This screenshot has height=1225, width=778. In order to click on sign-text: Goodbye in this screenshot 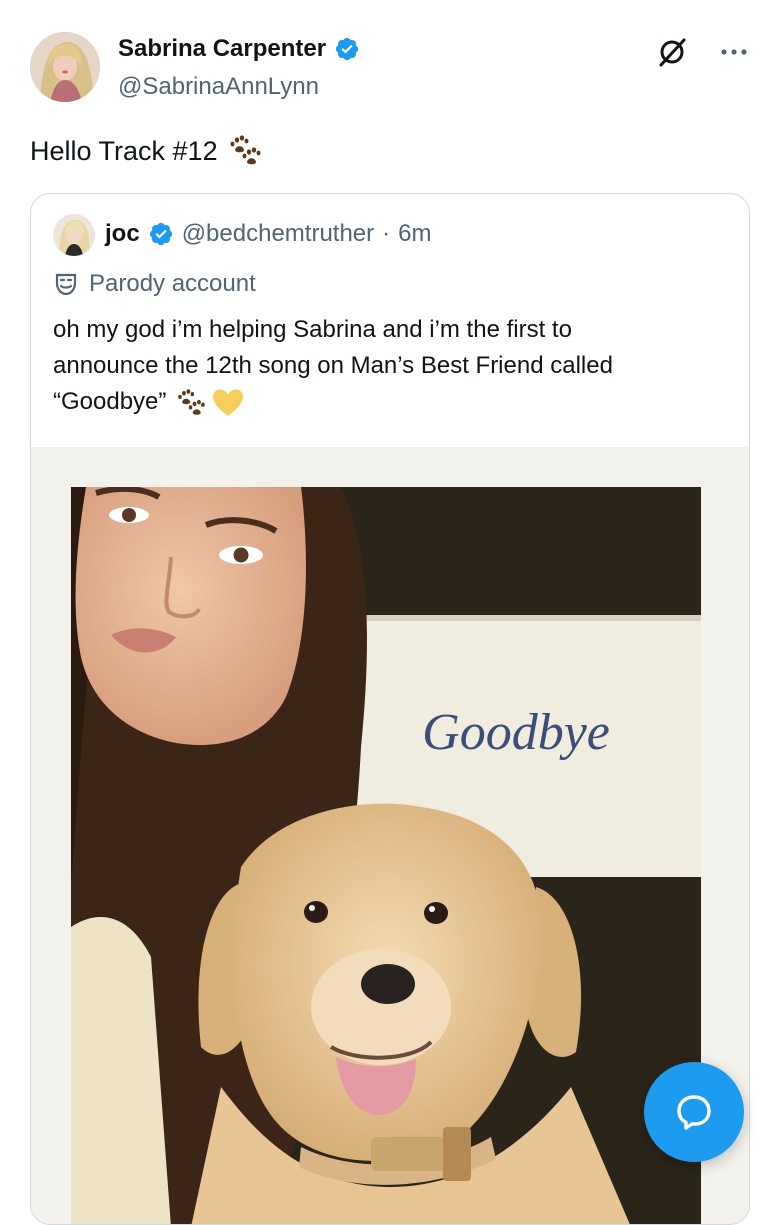, I will do `click(516, 732)`.